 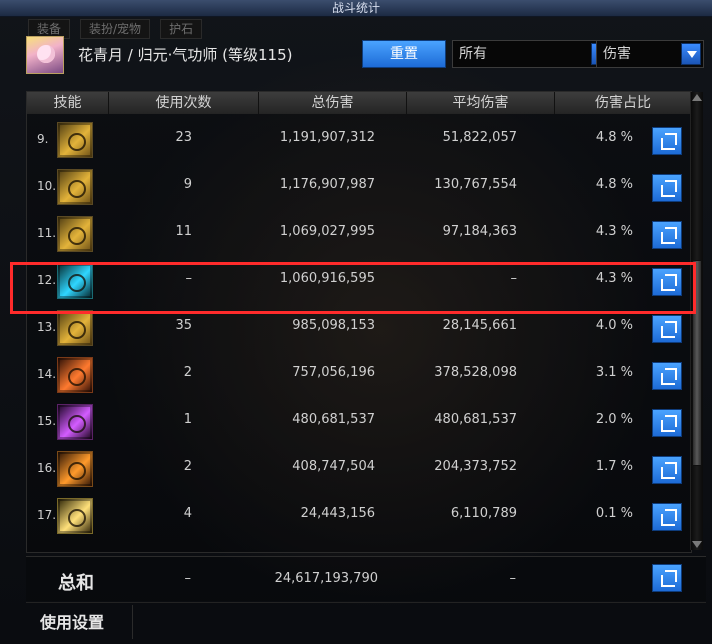 What do you see at coordinates (697, 544) in the screenshot?
I see `scroll-down-arrow-icon` at bounding box center [697, 544].